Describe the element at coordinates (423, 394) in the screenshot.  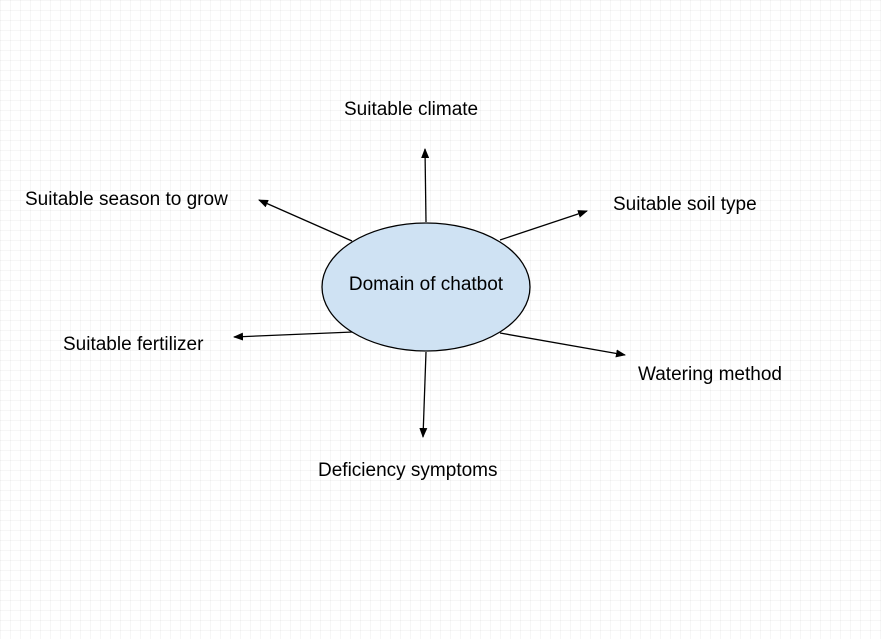
I see `arrow-to-deficiency-symptoms` at that location.